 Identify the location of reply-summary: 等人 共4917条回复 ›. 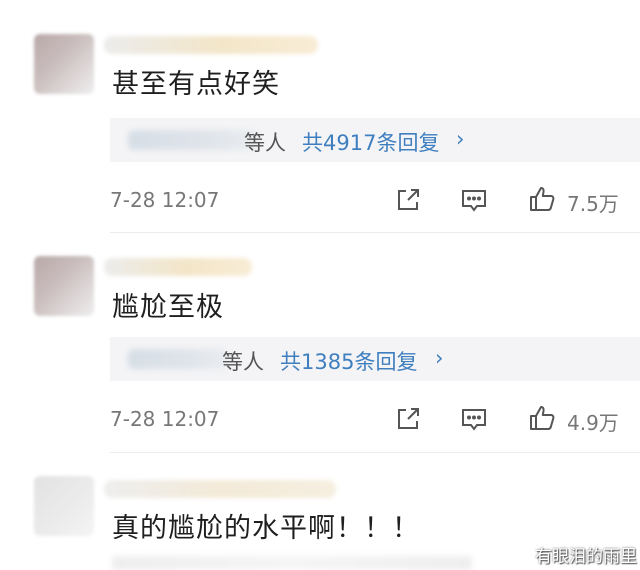
(375, 140).